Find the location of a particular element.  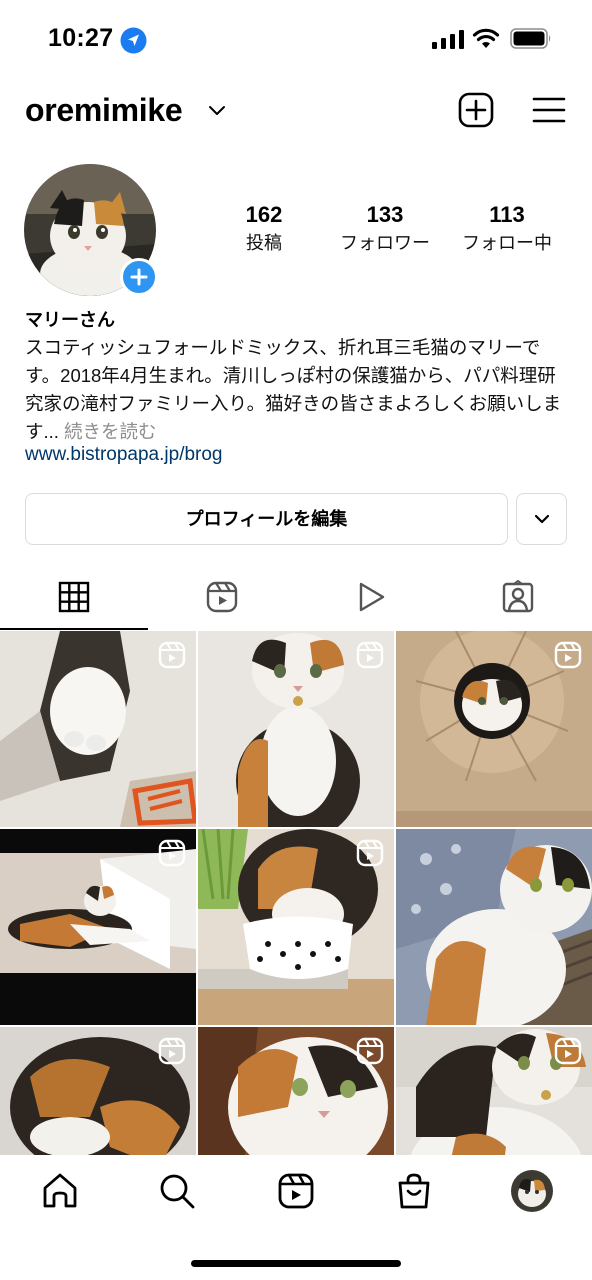

grid-icon is located at coordinates (74, 597).